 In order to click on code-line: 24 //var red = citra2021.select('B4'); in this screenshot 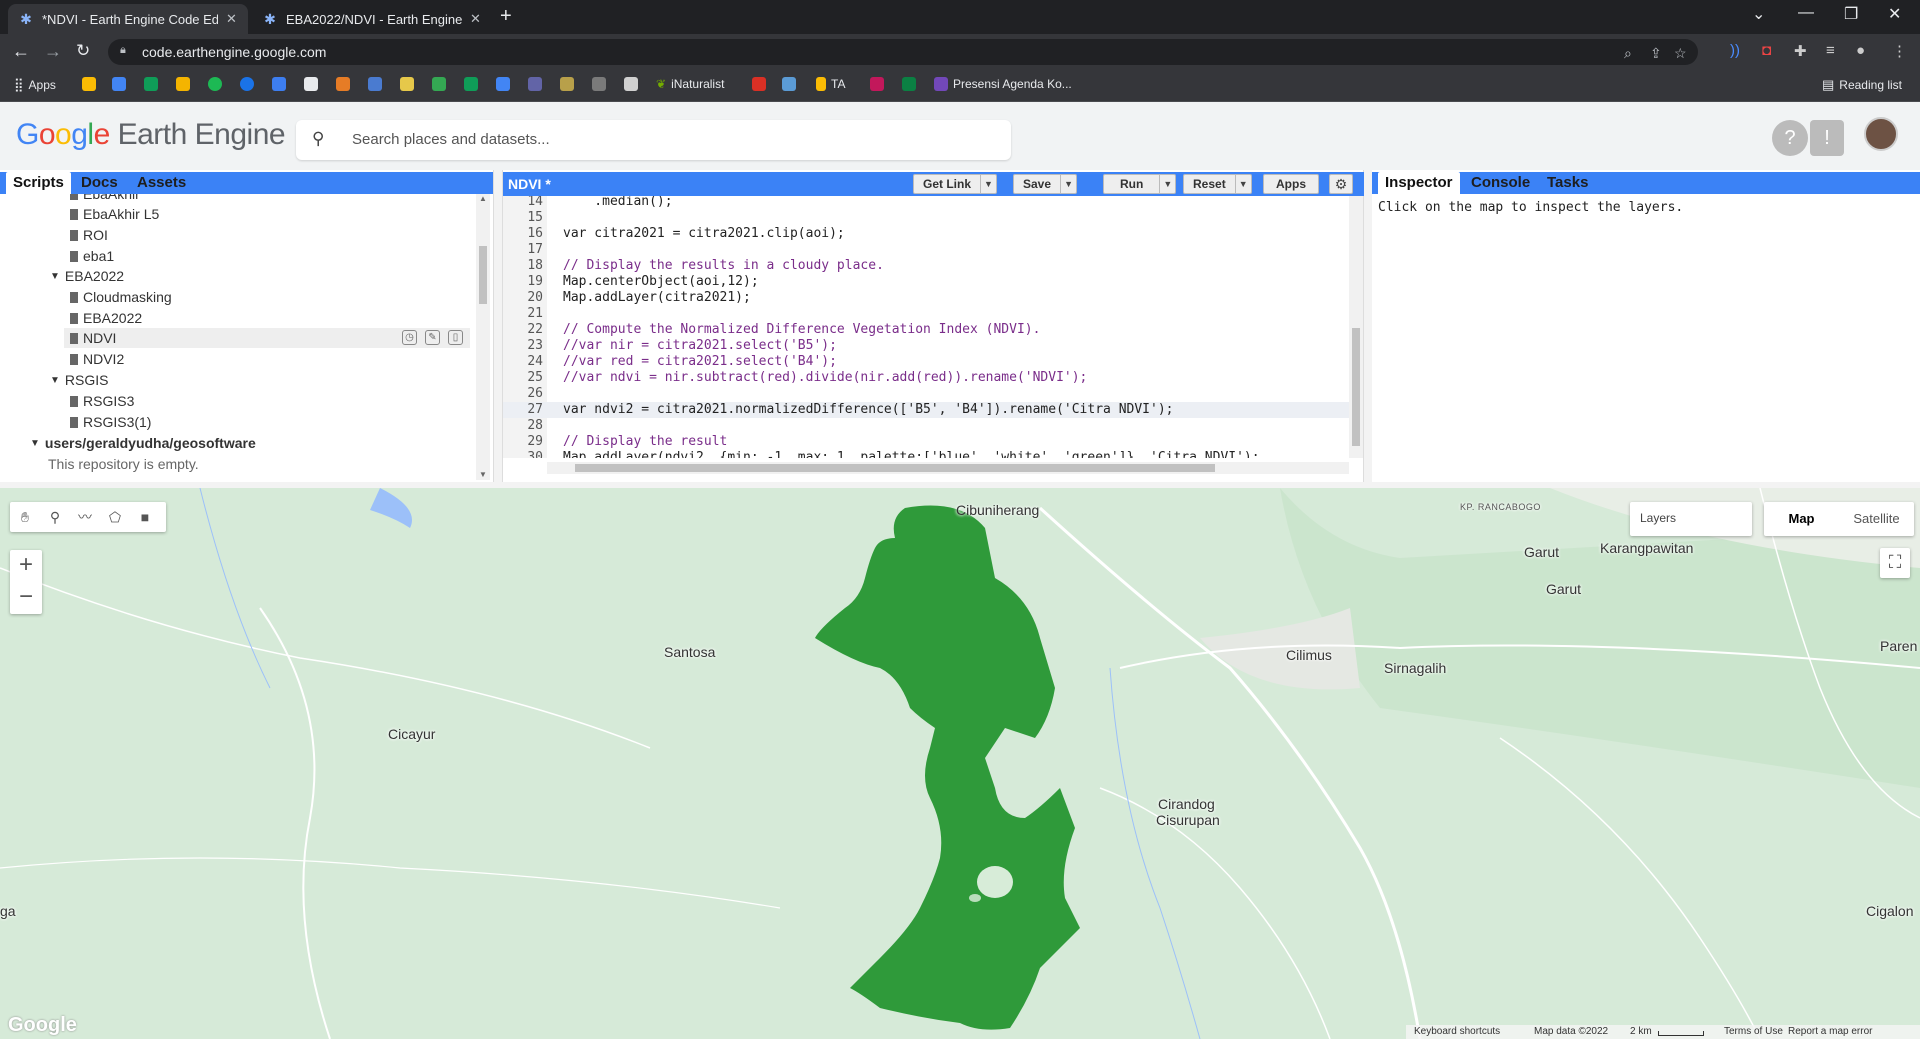, I will do `click(926, 362)`.